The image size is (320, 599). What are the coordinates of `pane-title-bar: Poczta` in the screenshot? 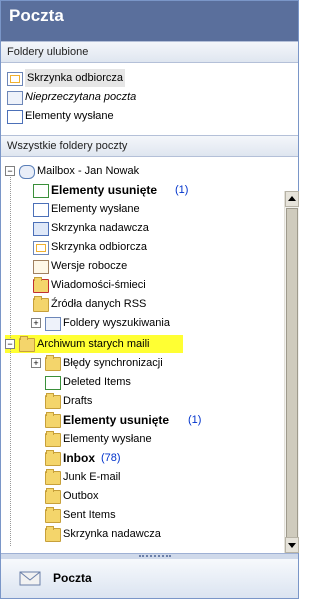 It's located at (149, 21).